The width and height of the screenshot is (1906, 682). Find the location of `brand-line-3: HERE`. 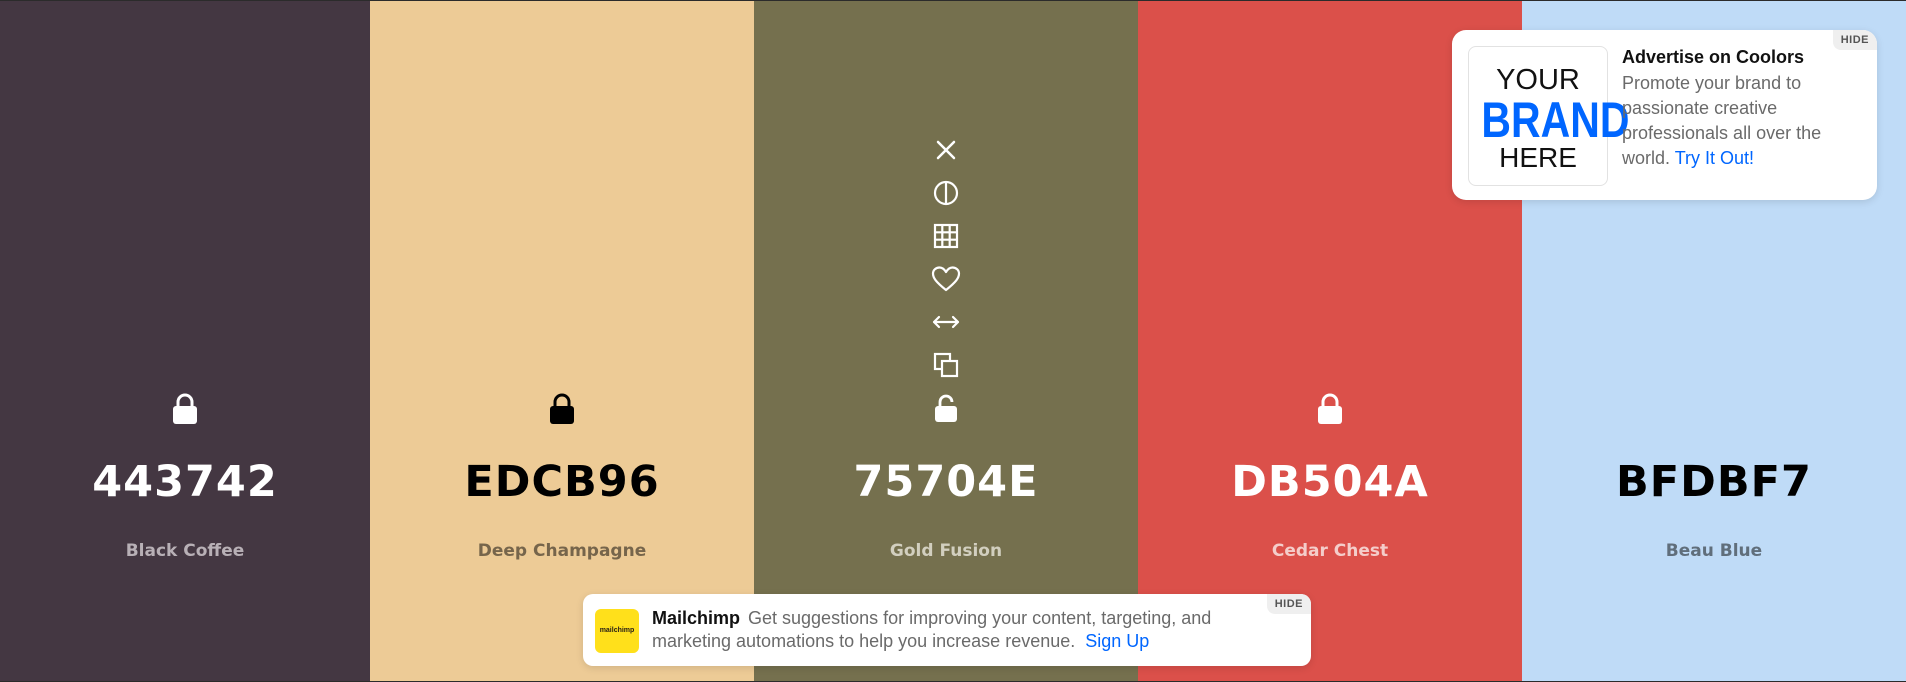

brand-line-3: HERE is located at coordinates (1538, 157).